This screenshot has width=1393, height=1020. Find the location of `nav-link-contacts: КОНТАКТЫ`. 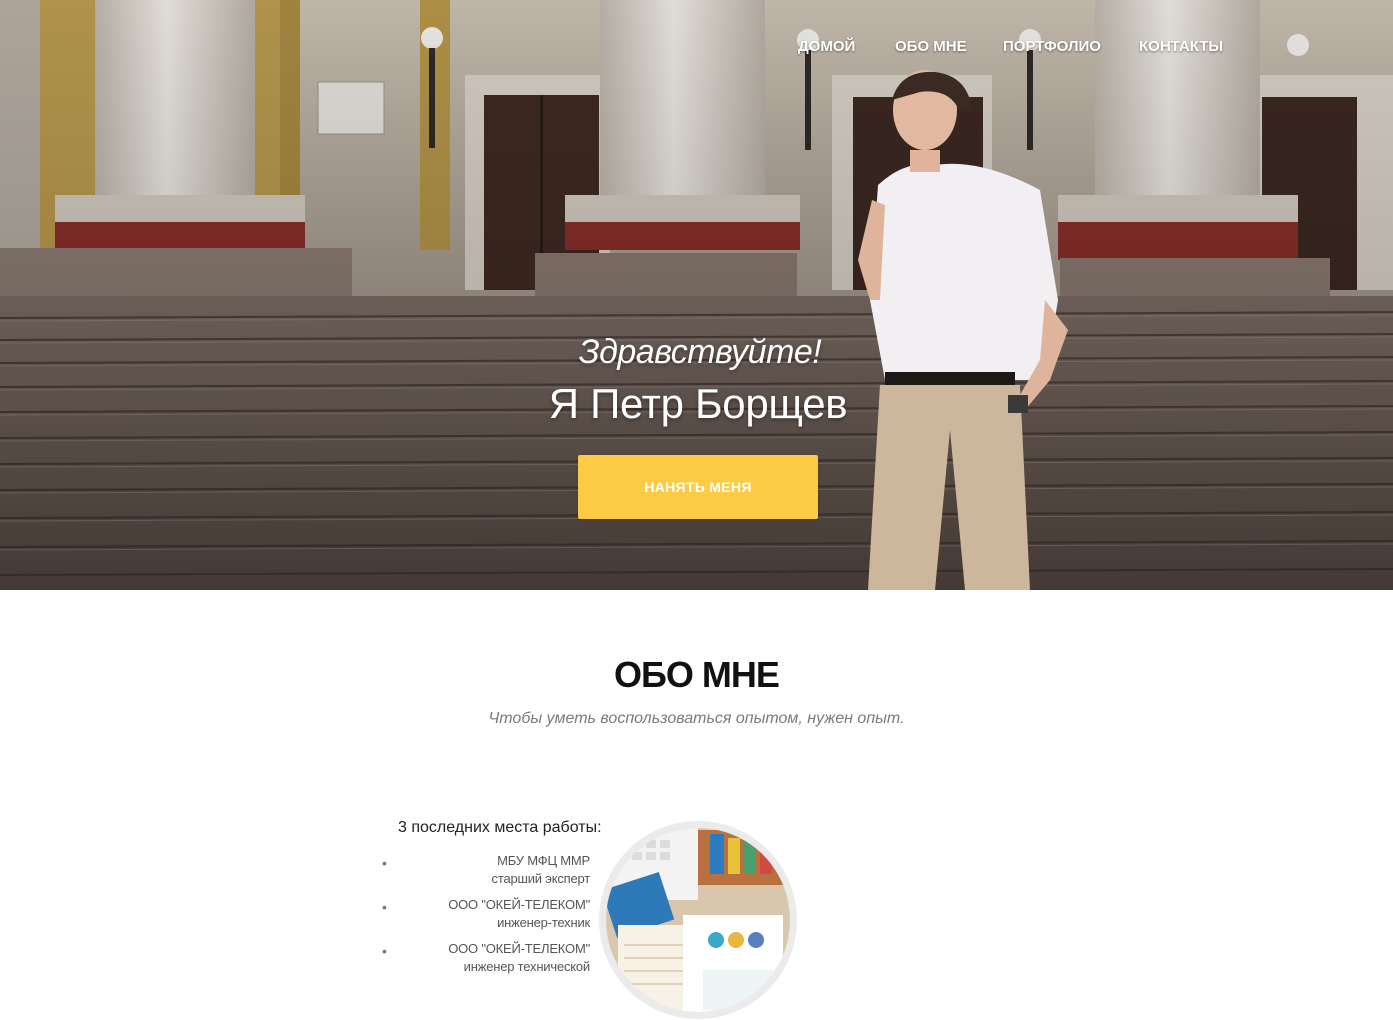

nav-link-contacts: КОНТАКТЫ is located at coordinates (1181, 46).